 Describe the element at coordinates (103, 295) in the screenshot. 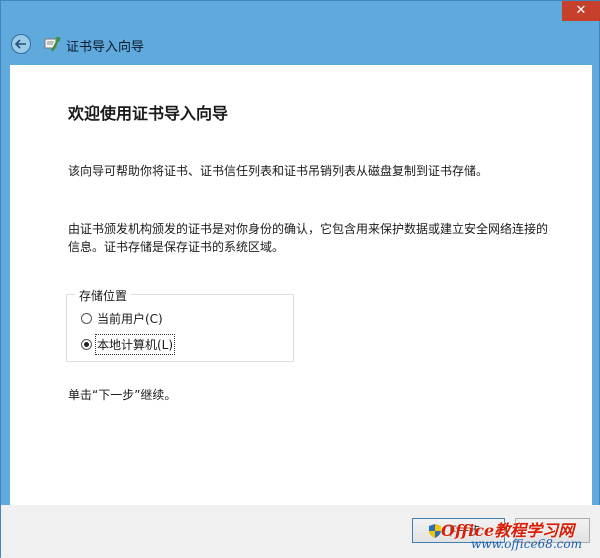

I see `store-location-title: 存储位置` at that location.